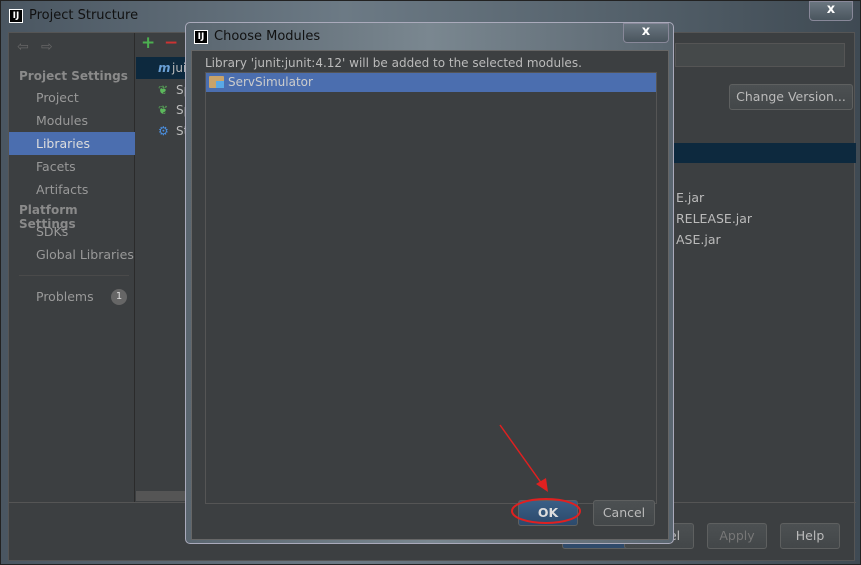  What do you see at coordinates (546, 511) in the screenshot?
I see `annotation-circle` at bounding box center [546, 511].